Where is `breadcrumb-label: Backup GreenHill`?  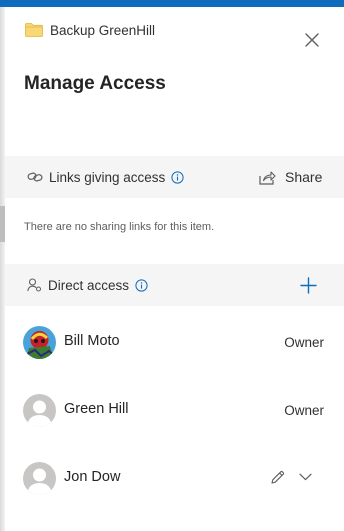 breadcrumb-label: Backup GreenHill is located at coordinates (103, 30).